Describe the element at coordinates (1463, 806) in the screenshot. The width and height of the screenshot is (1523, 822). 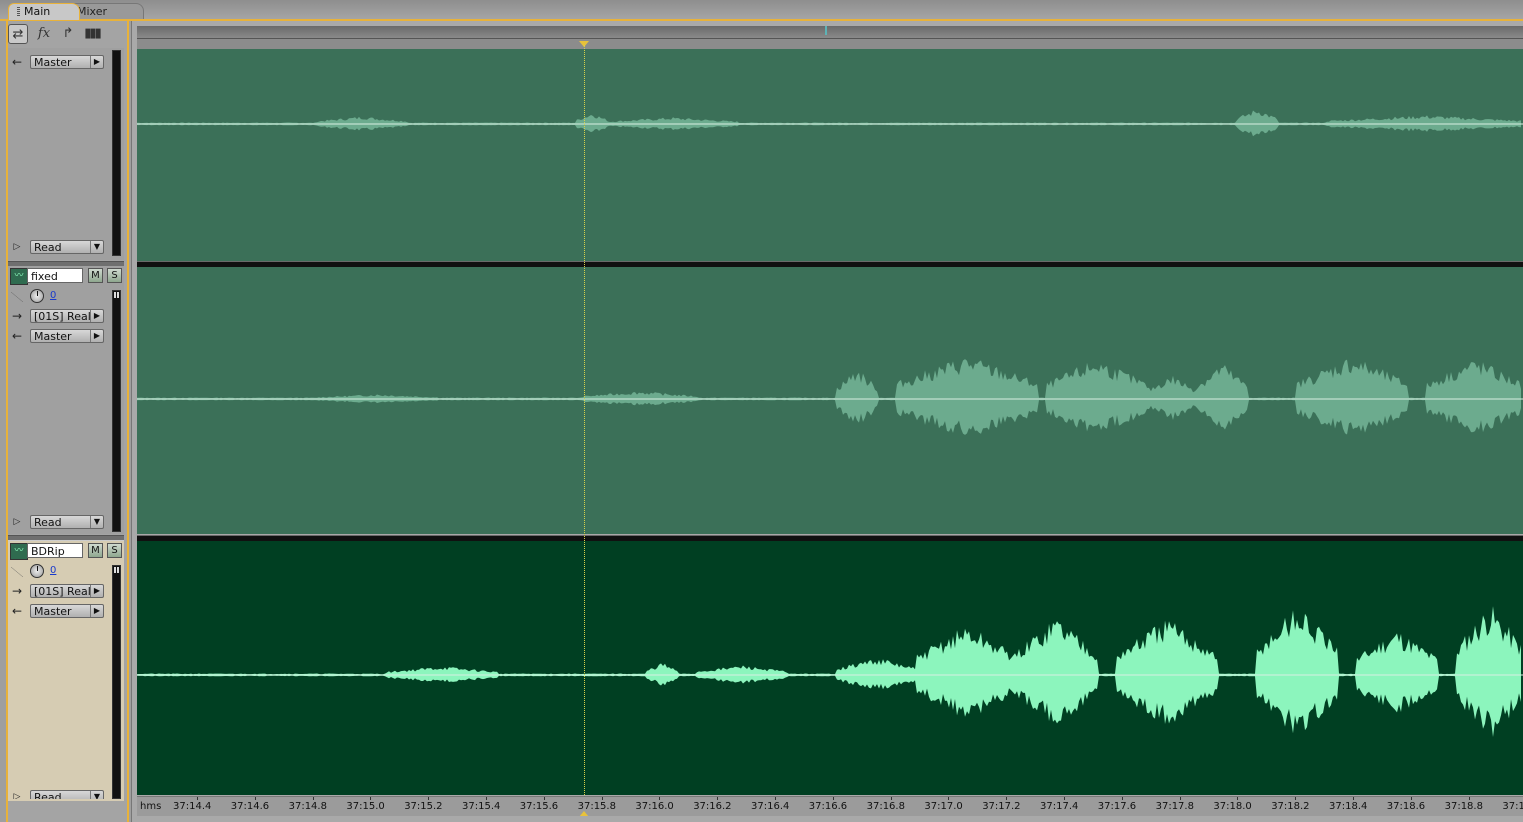
I see `time-label: 37:18.8` at that location.